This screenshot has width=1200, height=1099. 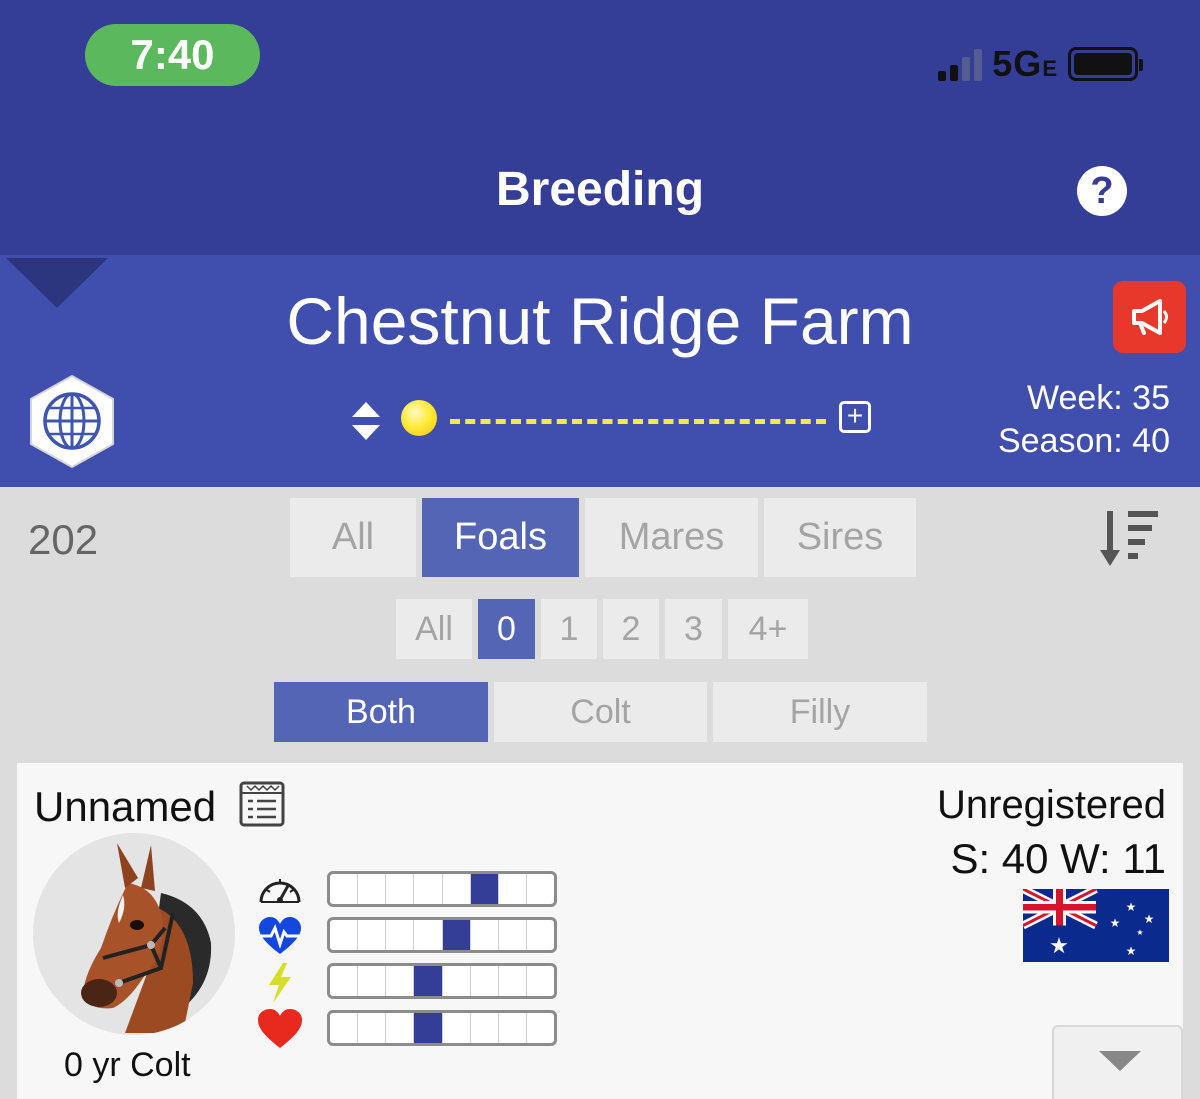 I want to click on week-season: Week: 35 Season: 40, so click(x=1084, y=420).